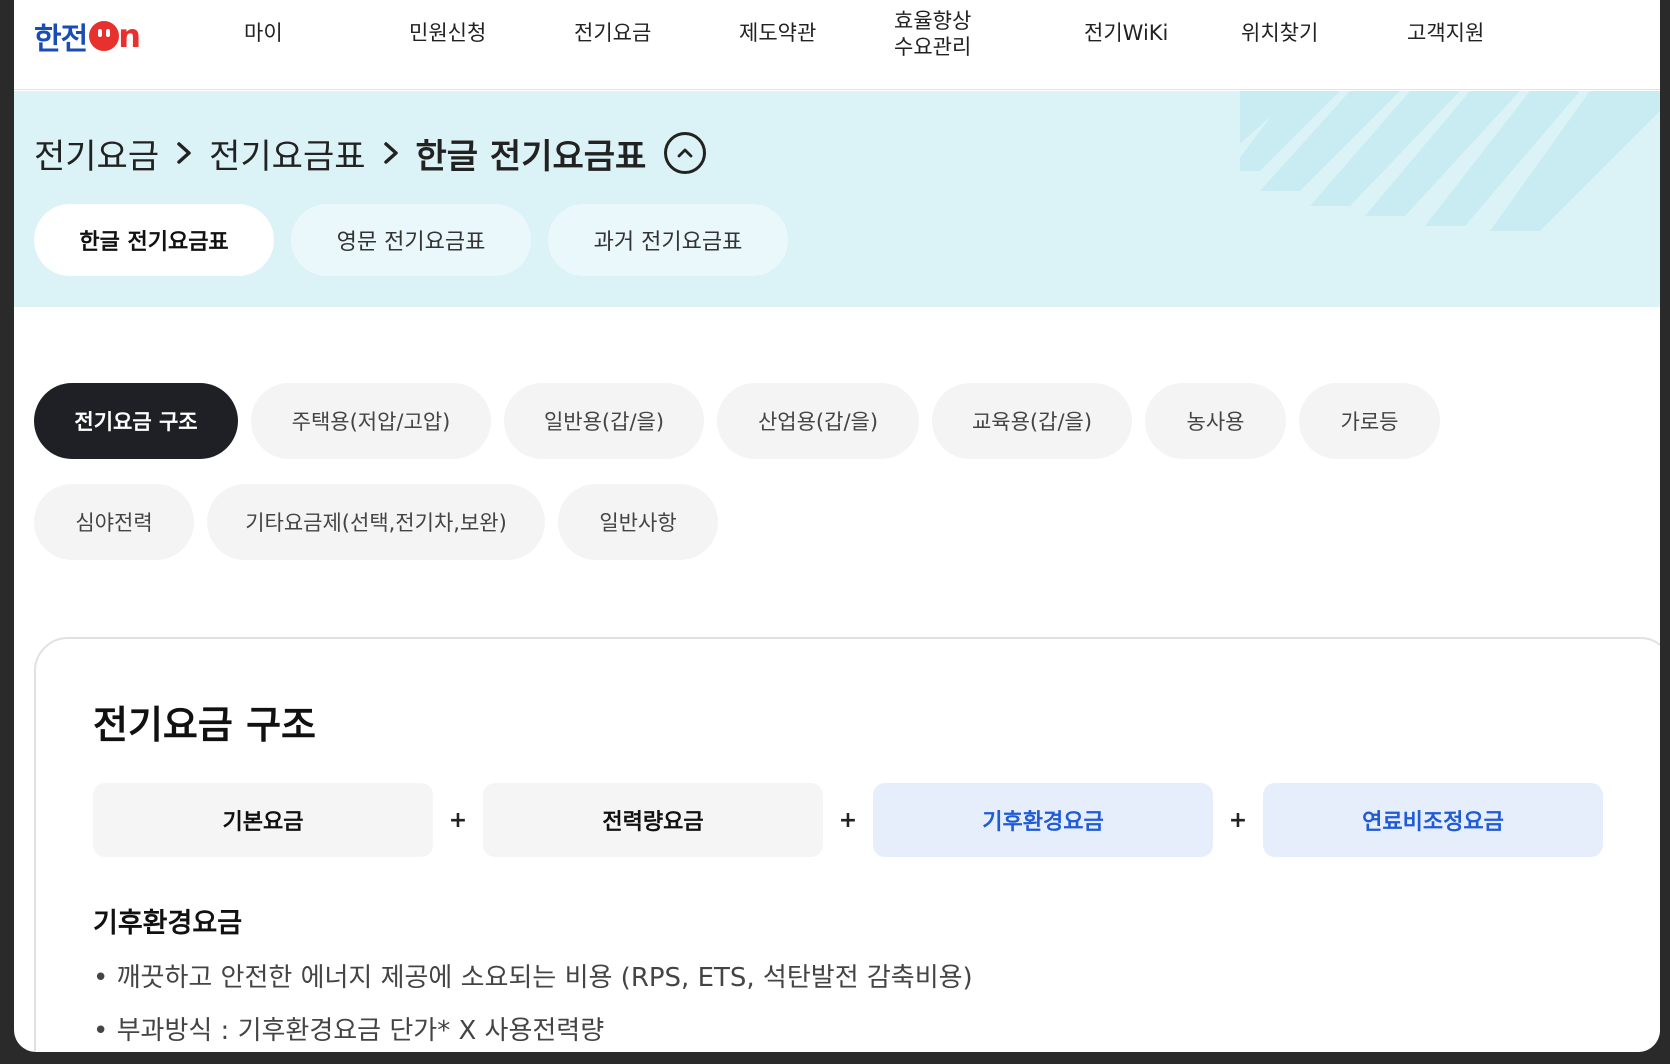  I want to click on nav-item-civil-petition: 민원신청, so click(447, 33).